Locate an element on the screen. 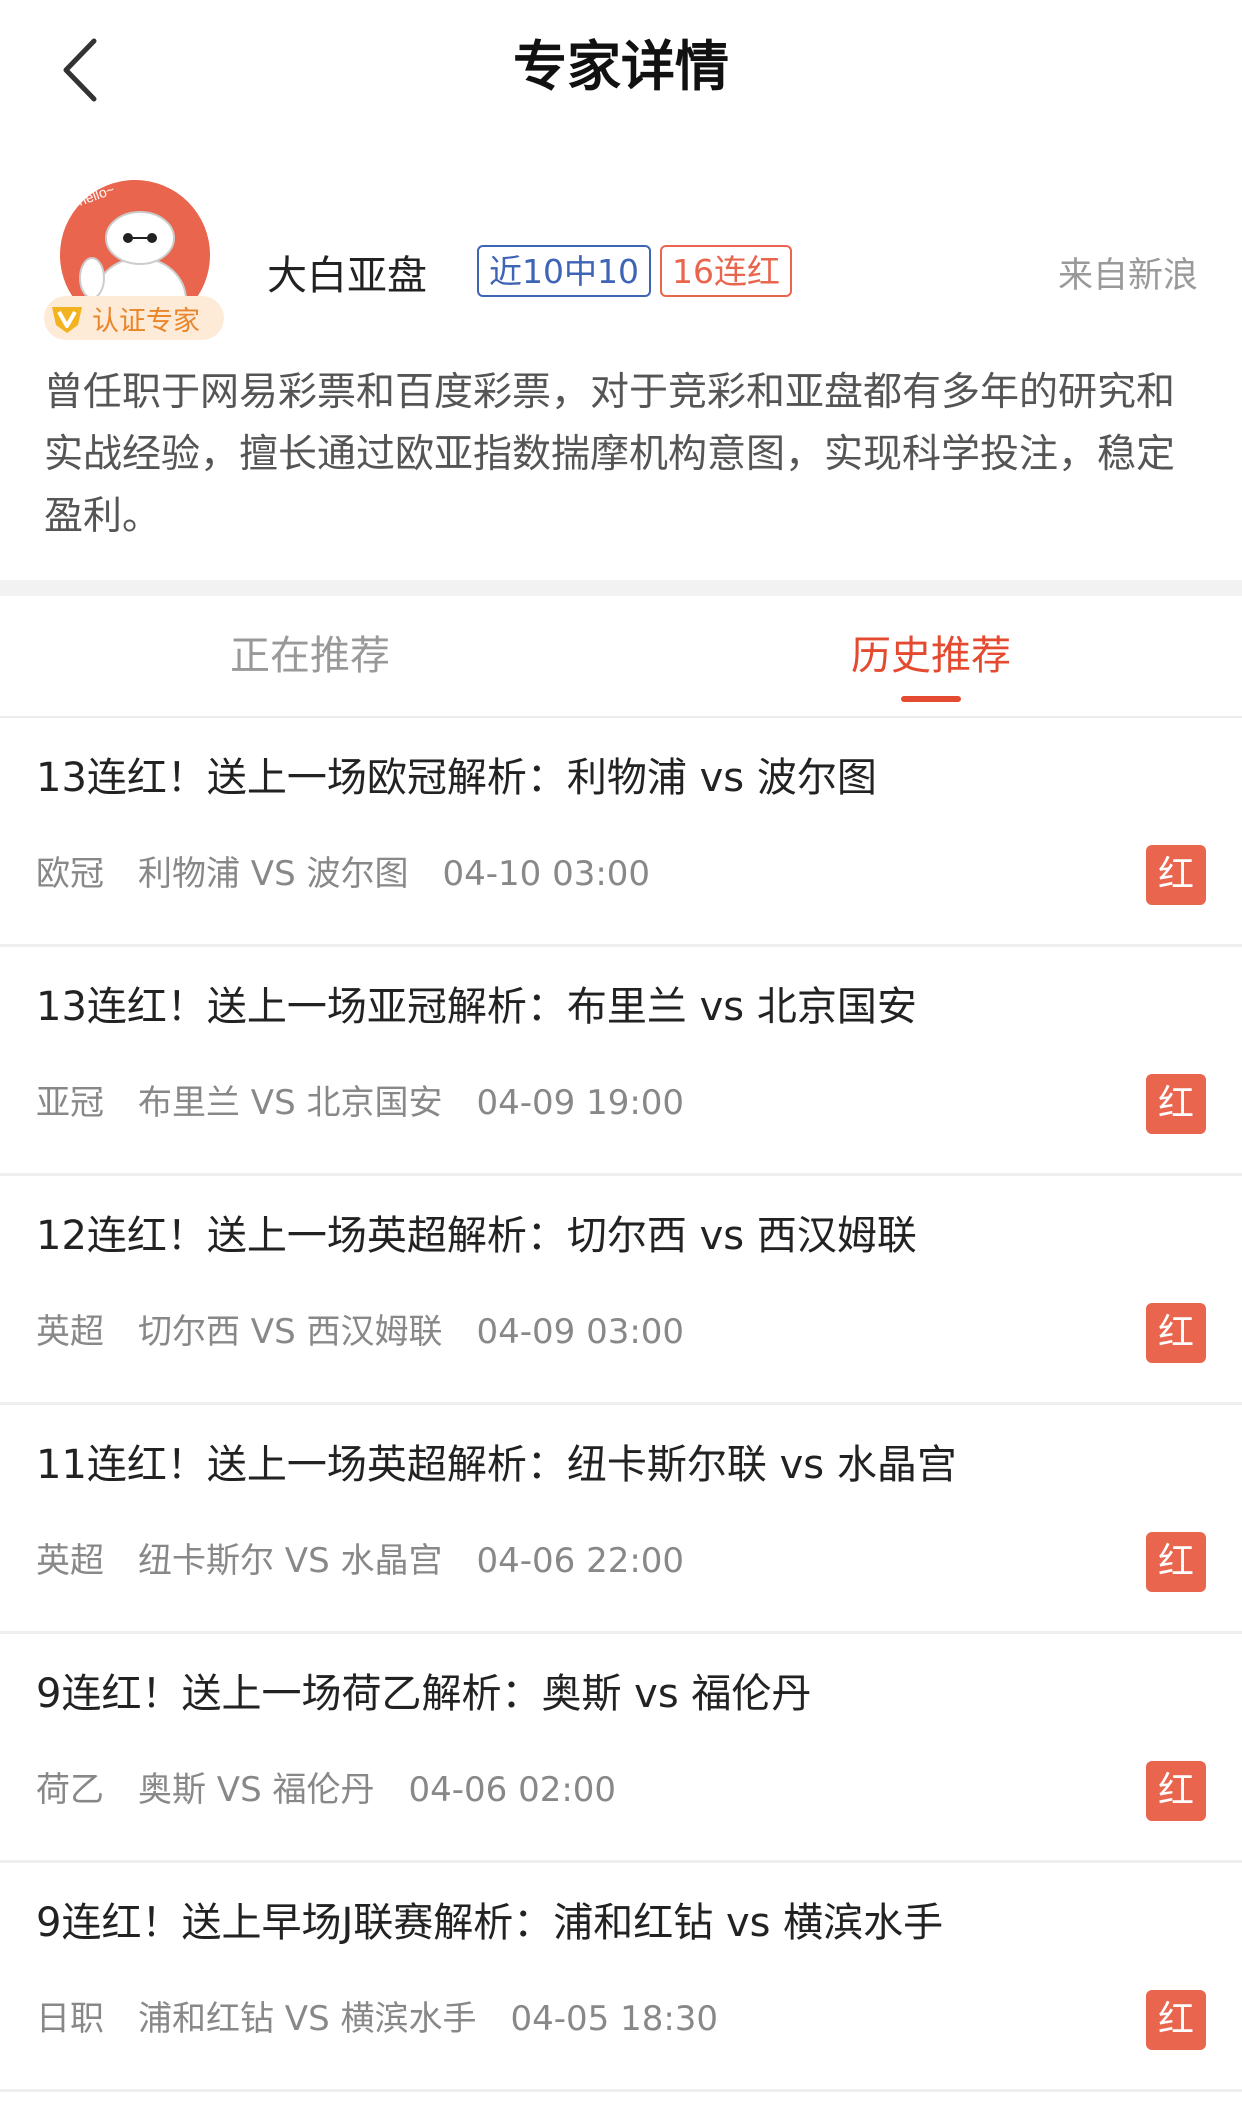 Image resolution: width=1242 pixels, height=2110 pixels. item-match: 切尔西 VS 西汉姆联 is located at coordinates (290, 1332).